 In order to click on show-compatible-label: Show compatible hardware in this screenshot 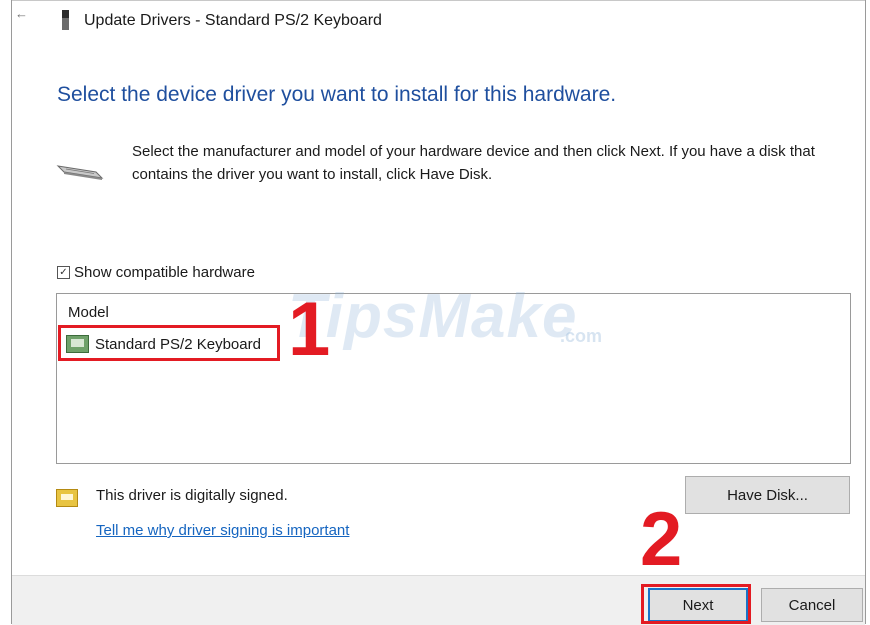, I will do `click(164, 272)`.